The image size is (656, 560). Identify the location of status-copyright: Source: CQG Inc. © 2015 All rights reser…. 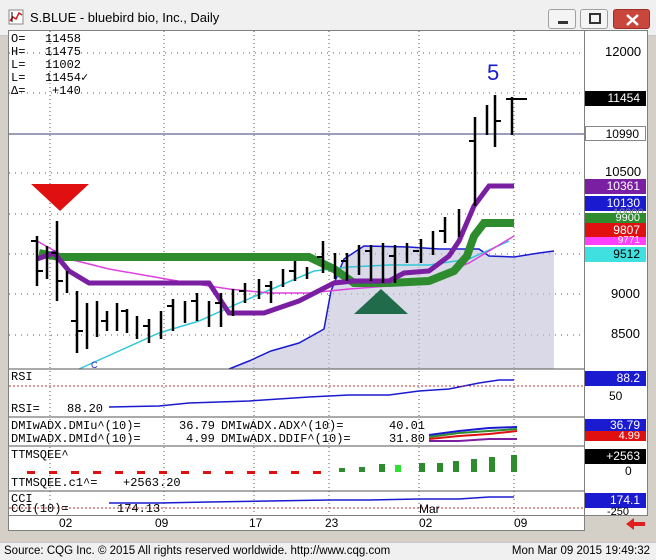
(197, 551).